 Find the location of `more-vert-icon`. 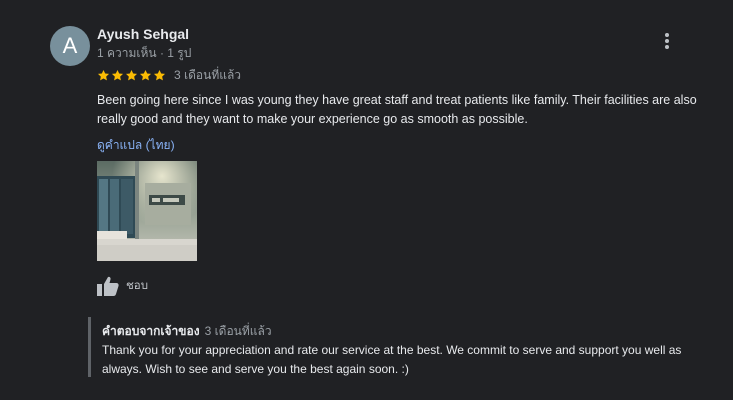

more-vert-icon is located at coordinates (667, 41).